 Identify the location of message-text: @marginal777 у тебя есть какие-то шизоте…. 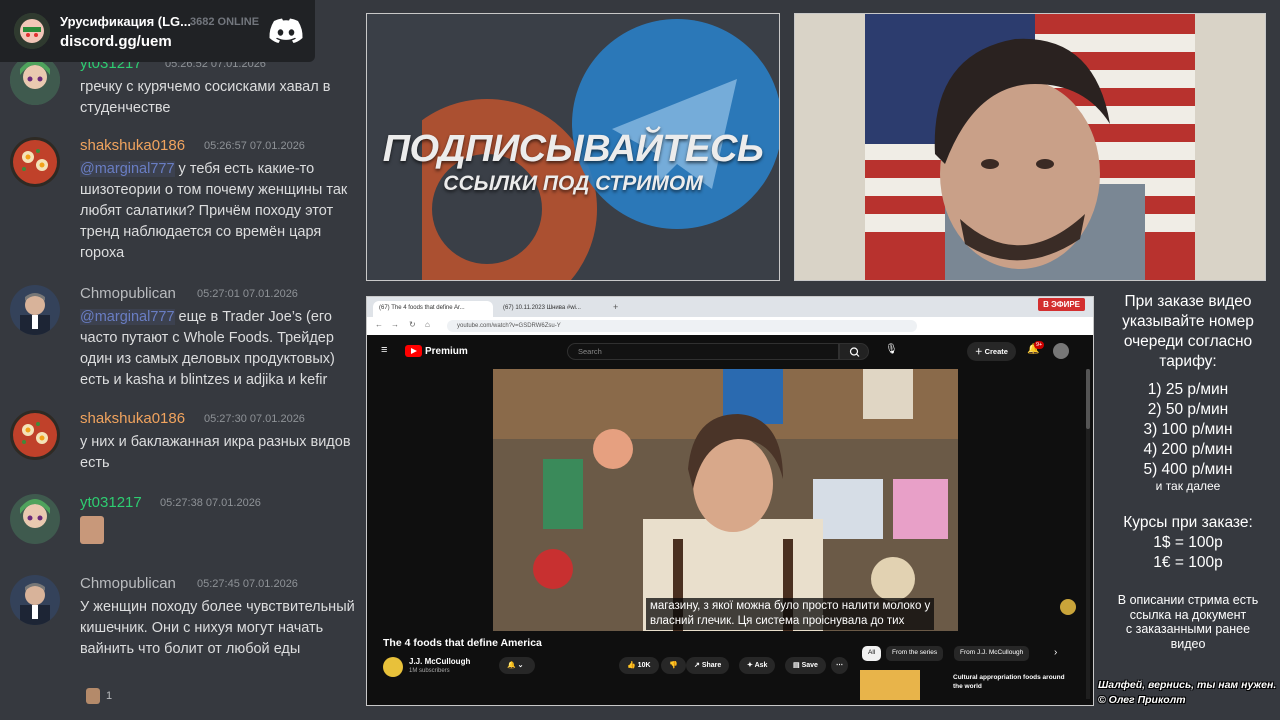
(214, 211).